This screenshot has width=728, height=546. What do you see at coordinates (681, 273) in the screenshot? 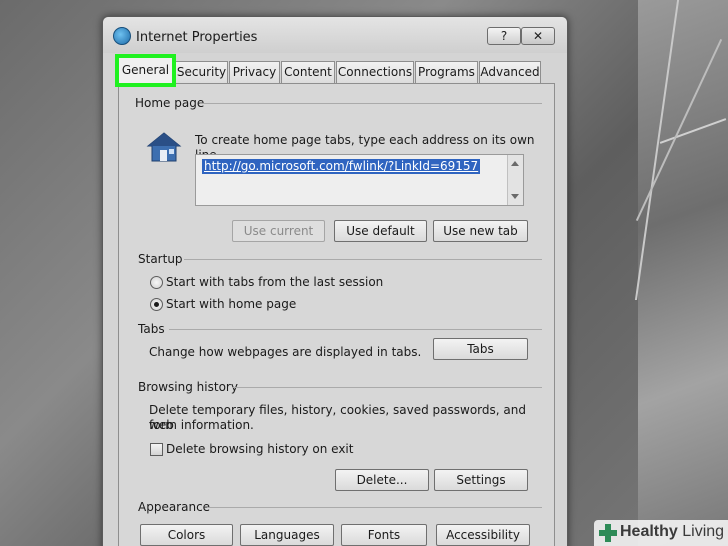
I see `desktop-background-decoration` at bounding box center [681, 273].